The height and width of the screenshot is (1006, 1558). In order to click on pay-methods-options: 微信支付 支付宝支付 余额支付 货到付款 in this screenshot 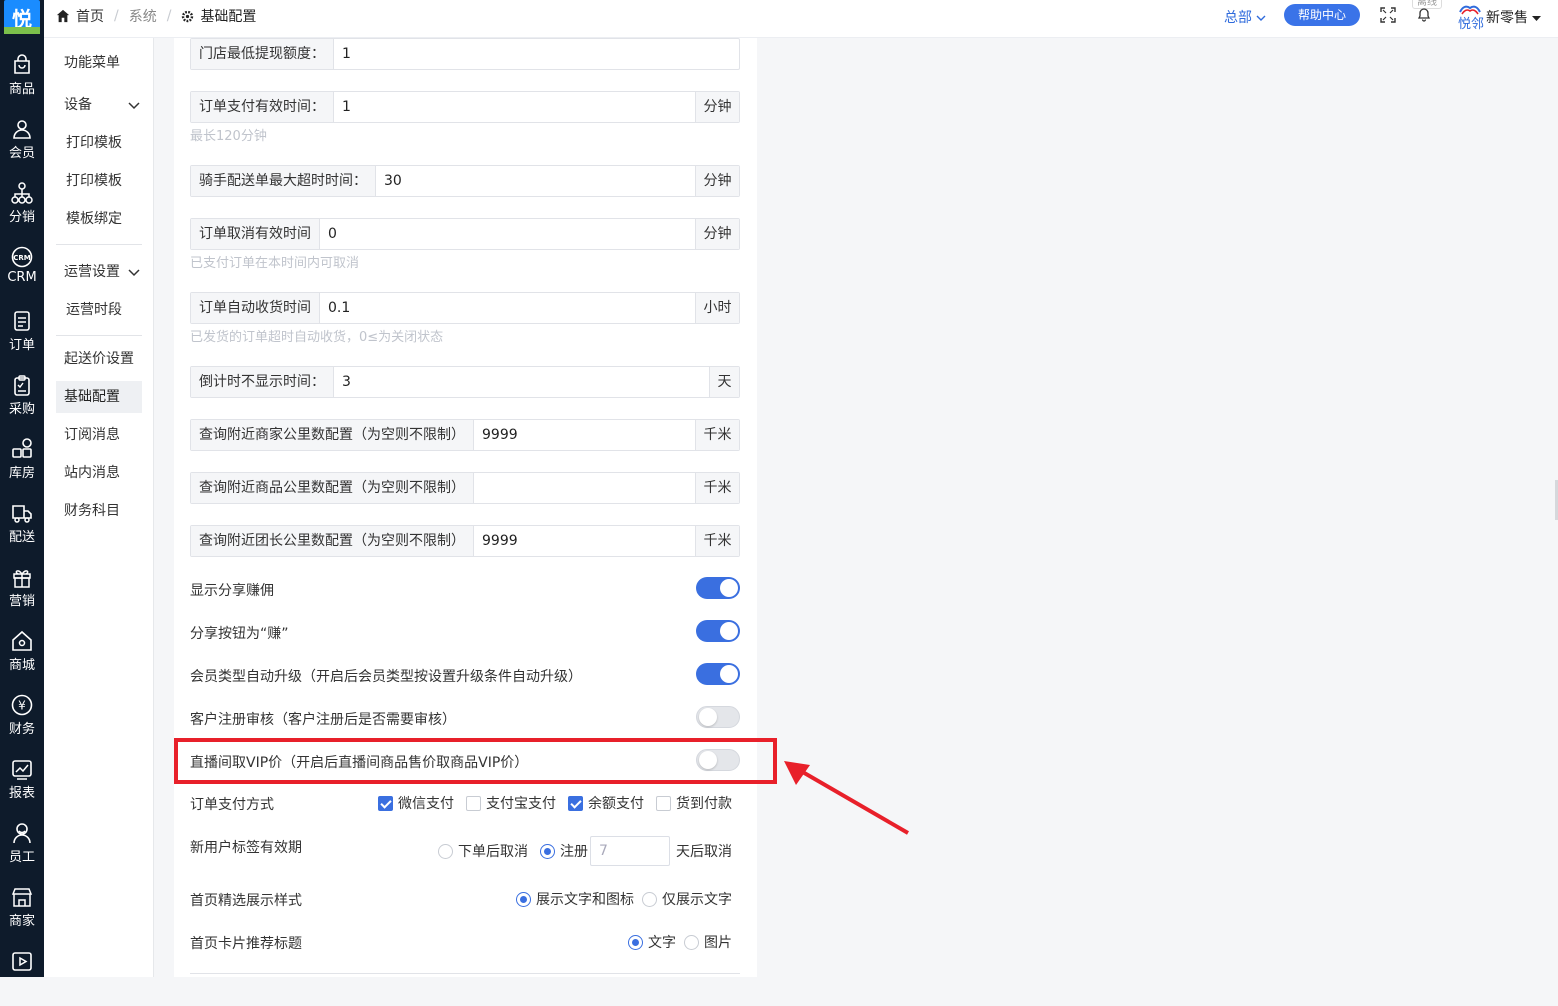, I will do `click(551, 803)`.